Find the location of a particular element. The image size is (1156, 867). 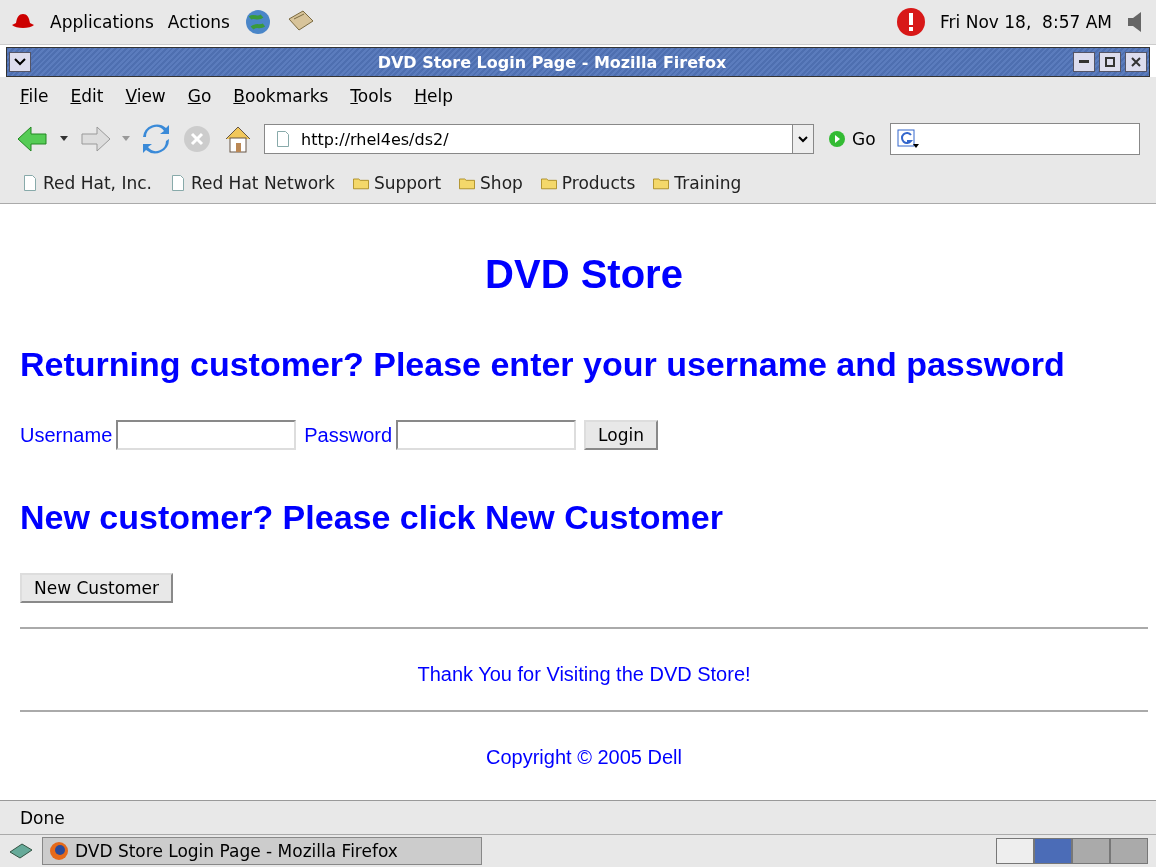

page-title: DVD Store is located at coordinates (584, 274).